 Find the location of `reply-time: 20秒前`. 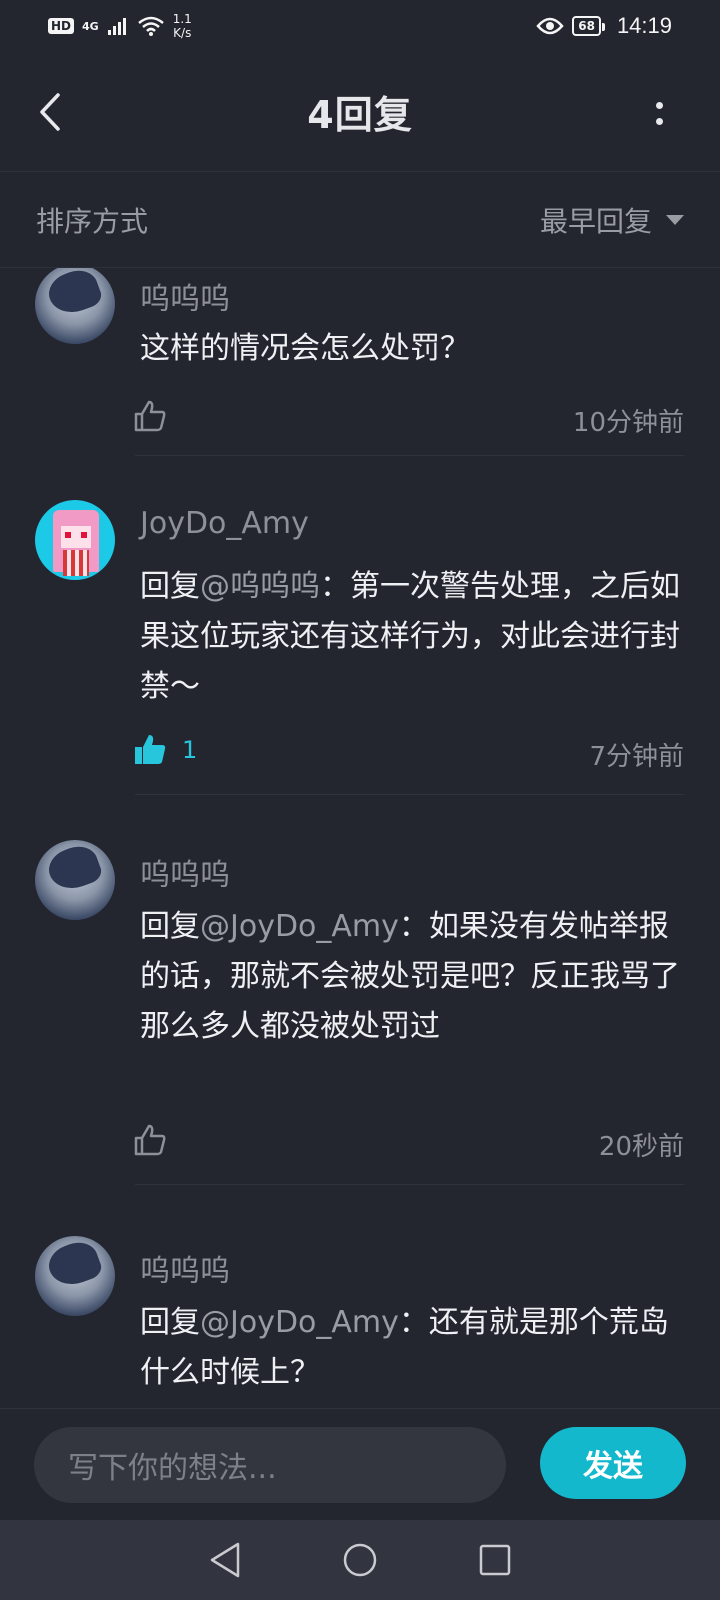

reply-time: 20秒前 is located at coordinates (641, 1147).